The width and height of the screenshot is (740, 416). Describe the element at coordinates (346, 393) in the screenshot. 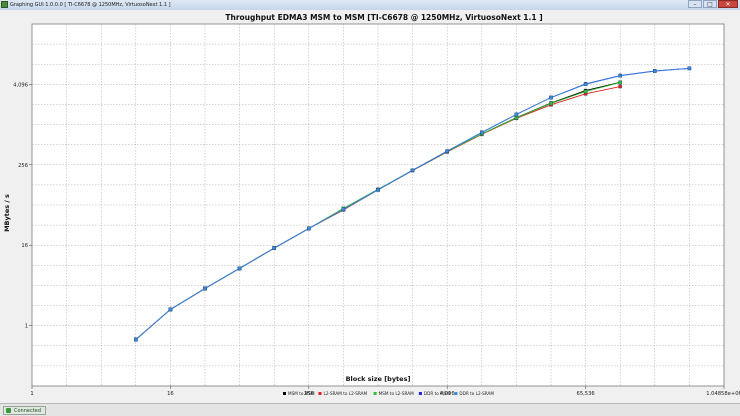

I see `legend-label: L2-SRAM to L2-SRAM` at that location.